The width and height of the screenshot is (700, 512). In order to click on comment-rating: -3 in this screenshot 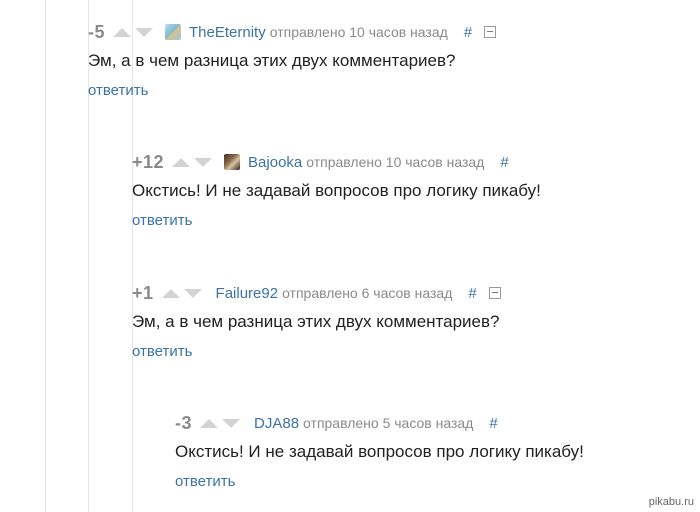, I will do `click(184, 422)`.